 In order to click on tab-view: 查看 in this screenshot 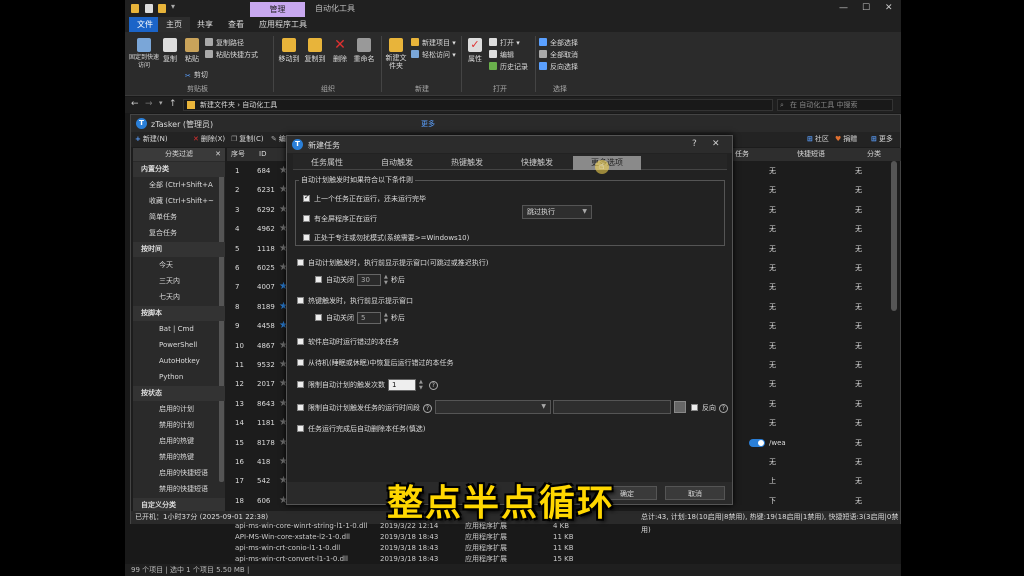, I will do `click(236, 24)`.